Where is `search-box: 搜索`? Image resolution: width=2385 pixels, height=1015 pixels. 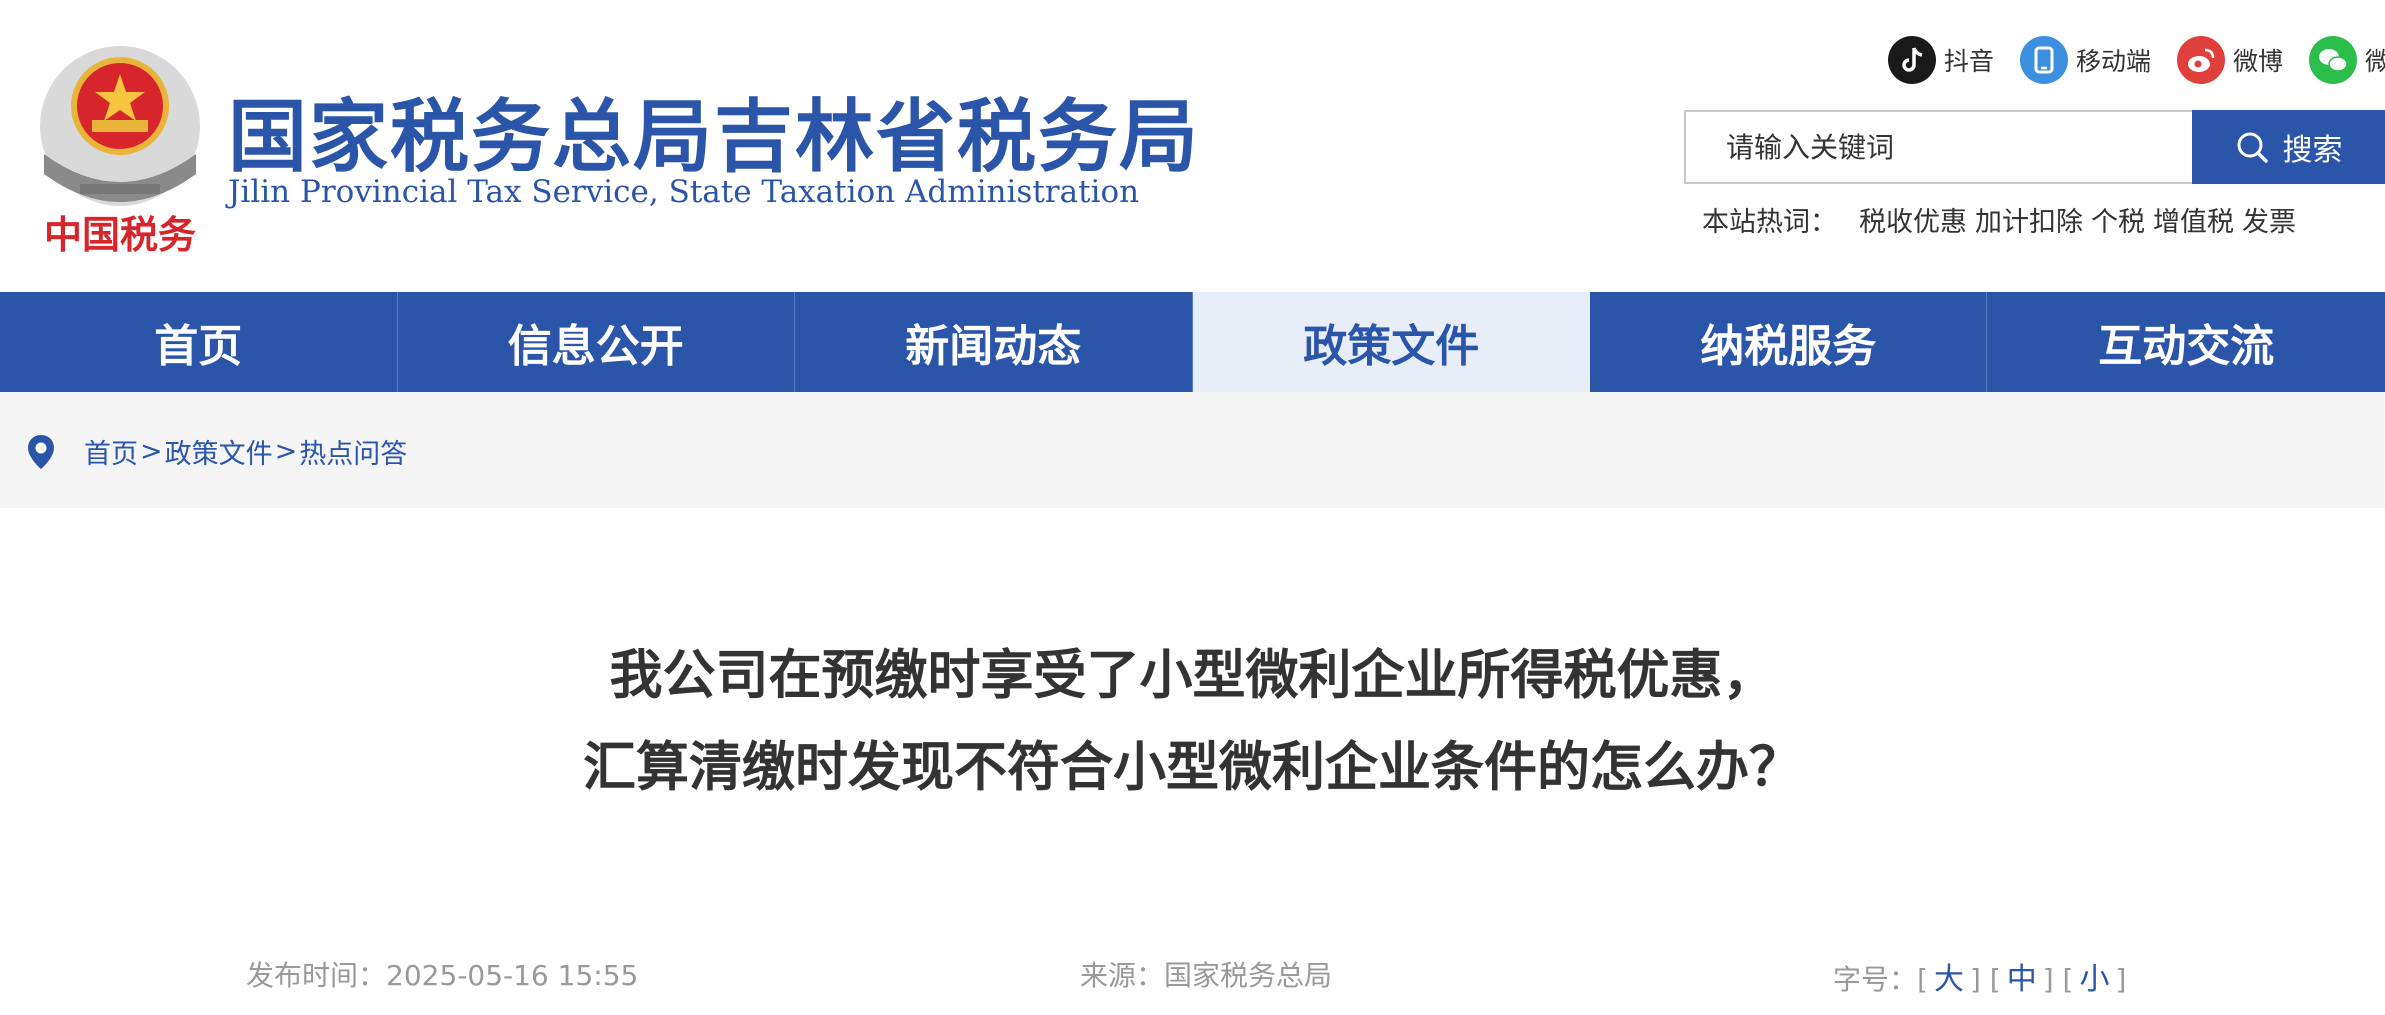 search-box: 搜索 is located at coordinates (2034, 147).